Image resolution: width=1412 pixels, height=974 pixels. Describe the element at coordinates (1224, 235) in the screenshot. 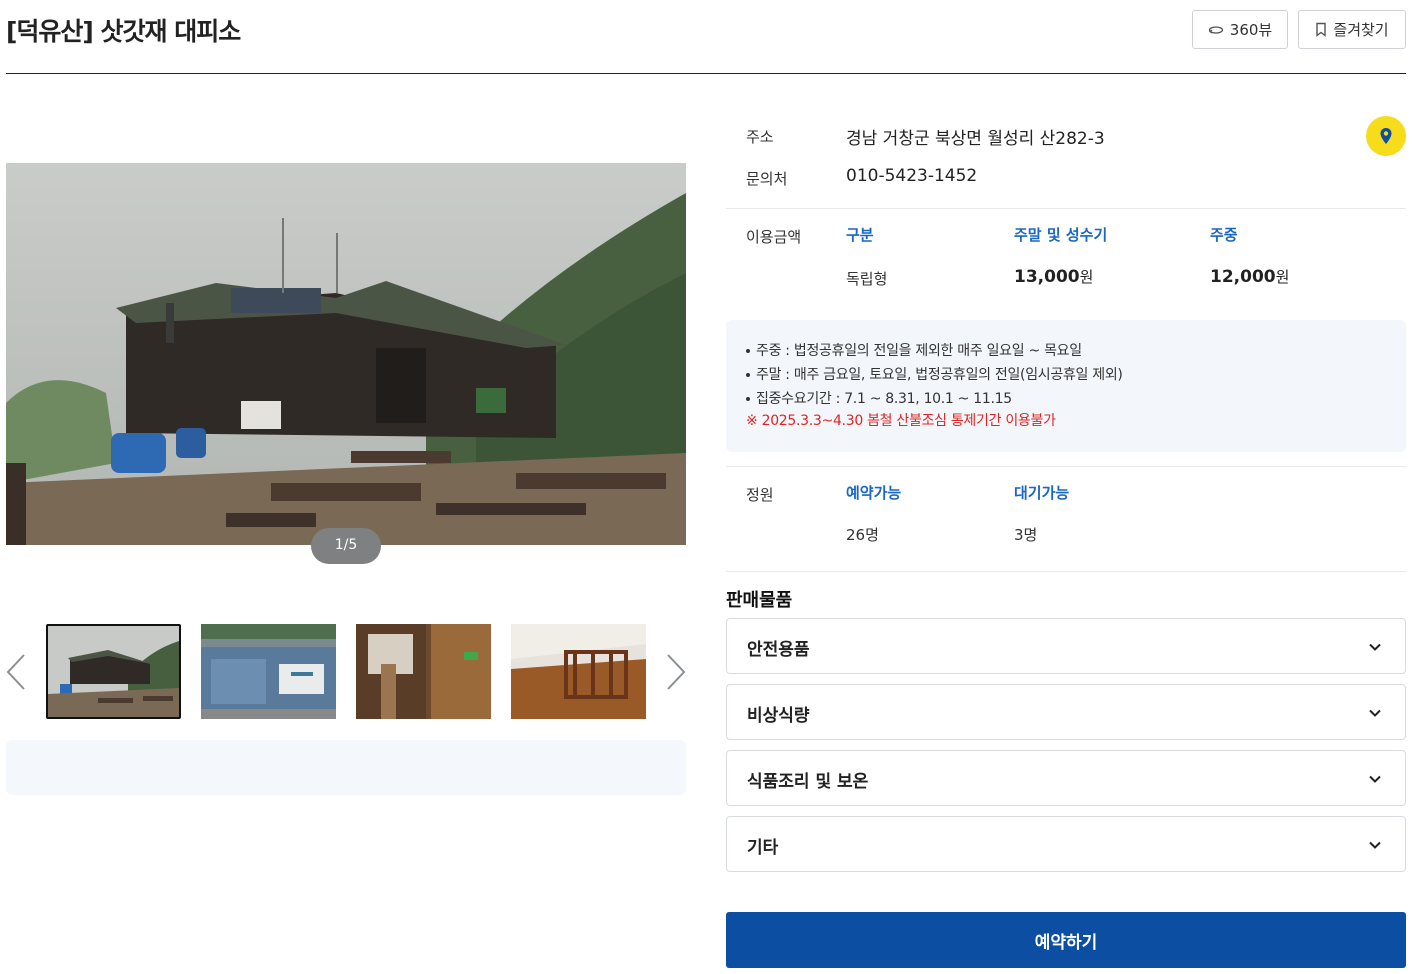

I see `price-header-weekday: 주중` at that location.